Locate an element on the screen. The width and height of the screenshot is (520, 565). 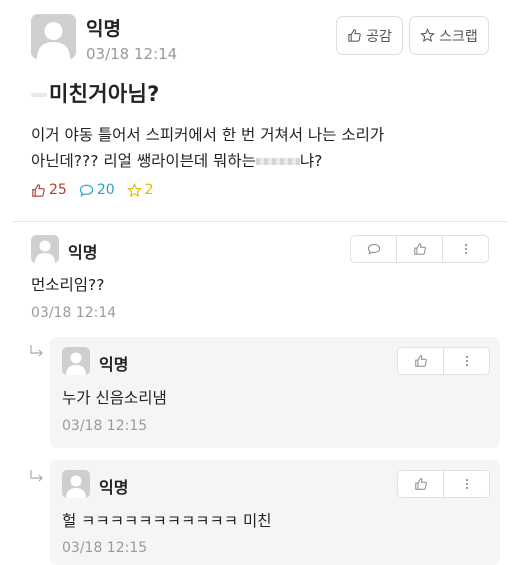
comment-text: 먼소리임?? is located at coordinates (68, 285).